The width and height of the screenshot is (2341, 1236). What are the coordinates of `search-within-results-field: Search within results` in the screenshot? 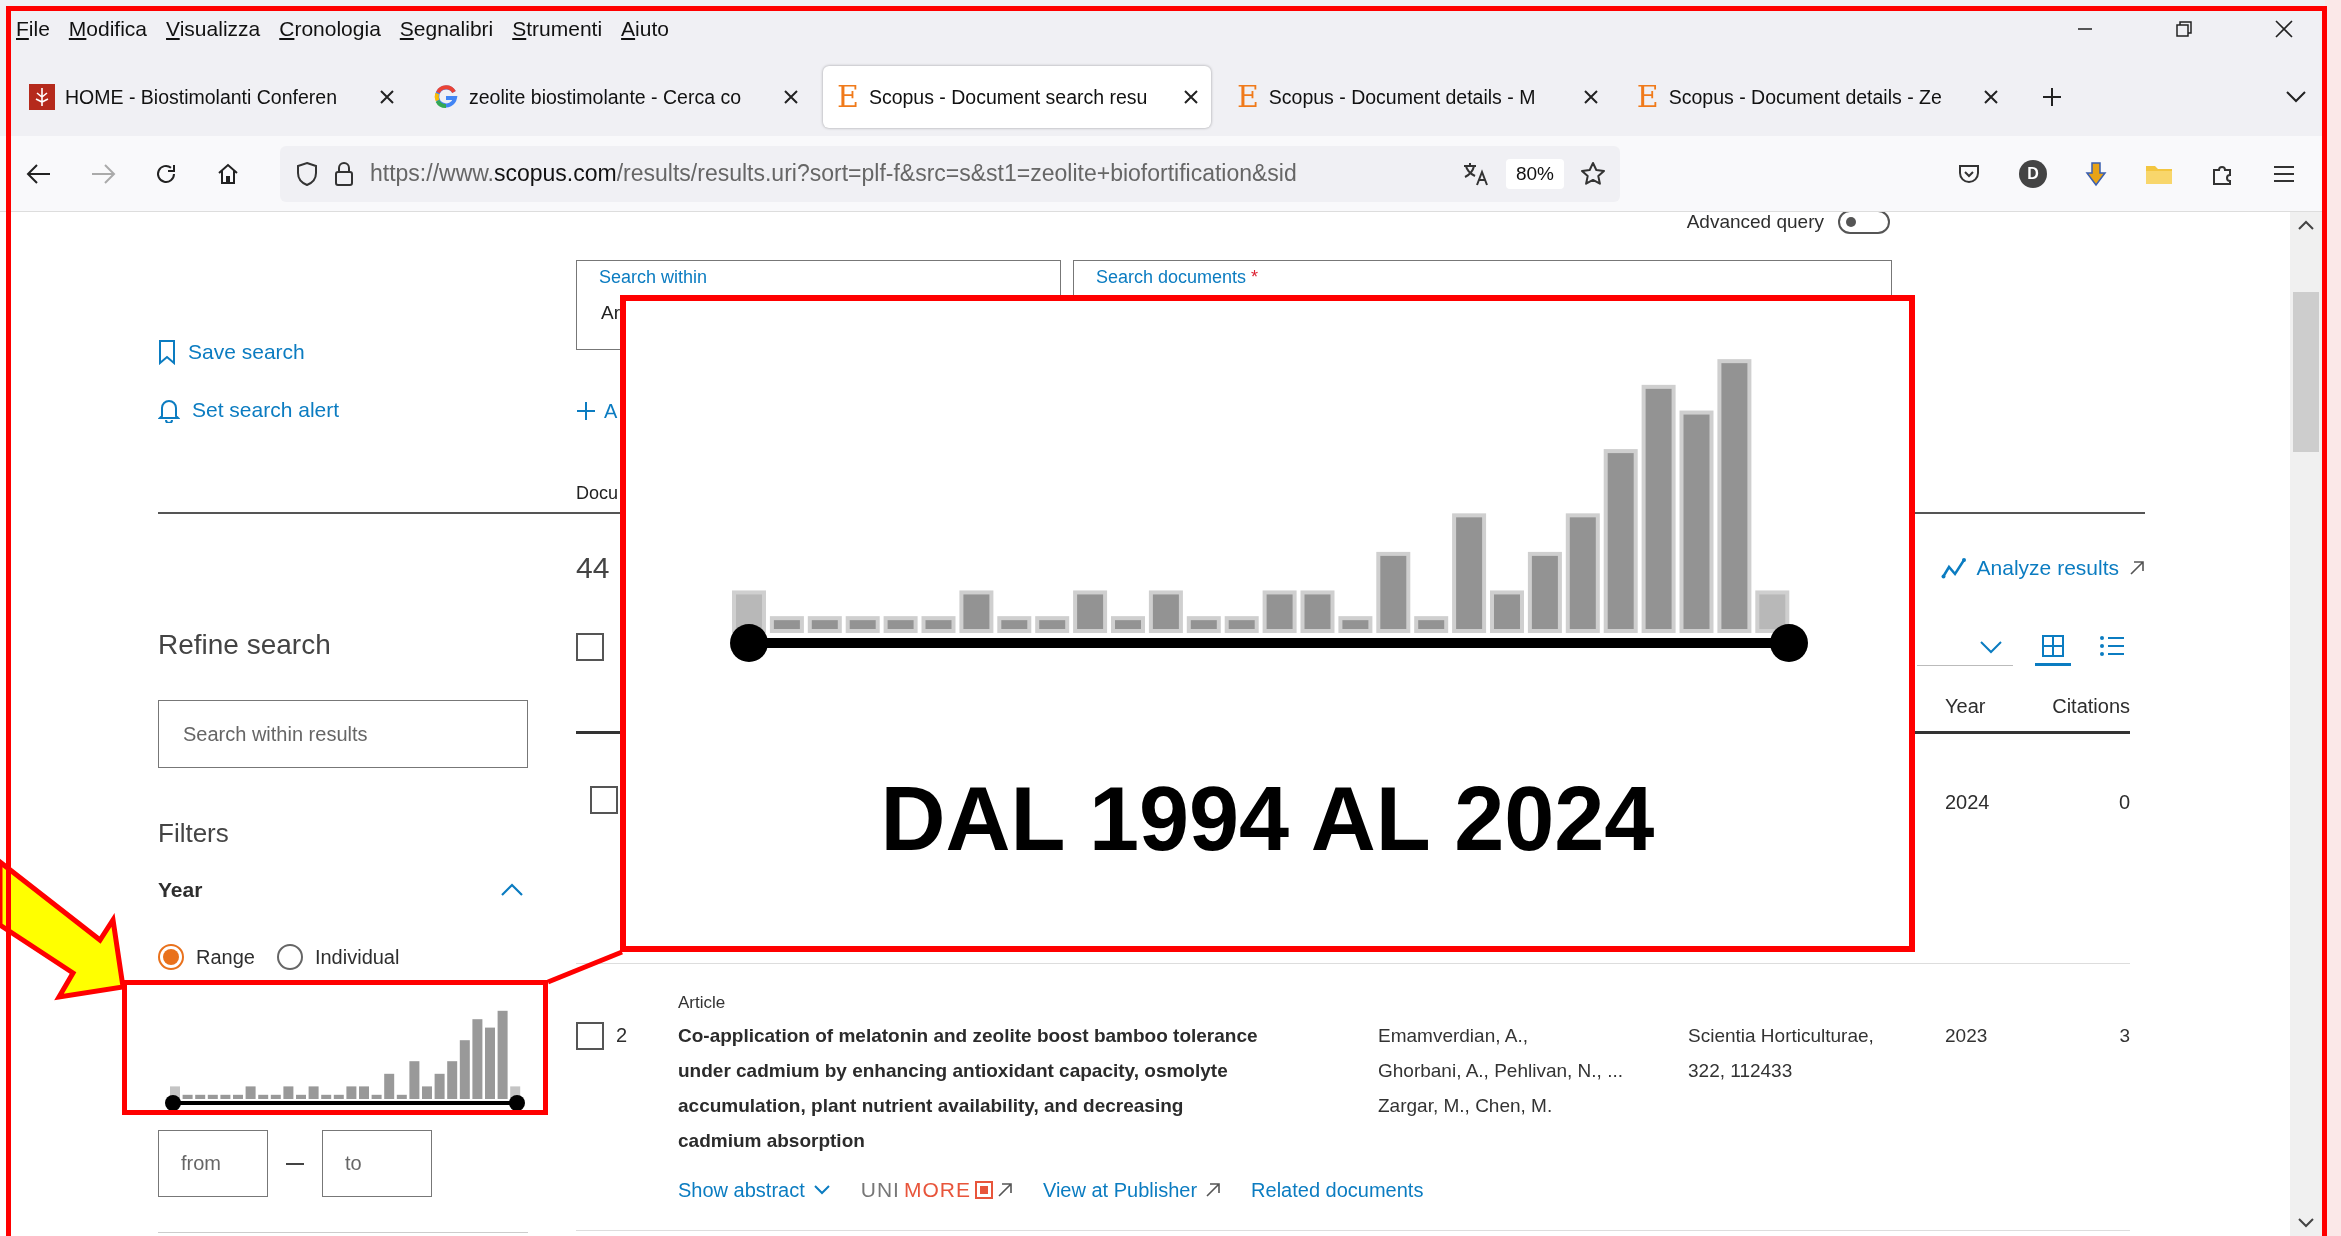 It's located at (343, 734).